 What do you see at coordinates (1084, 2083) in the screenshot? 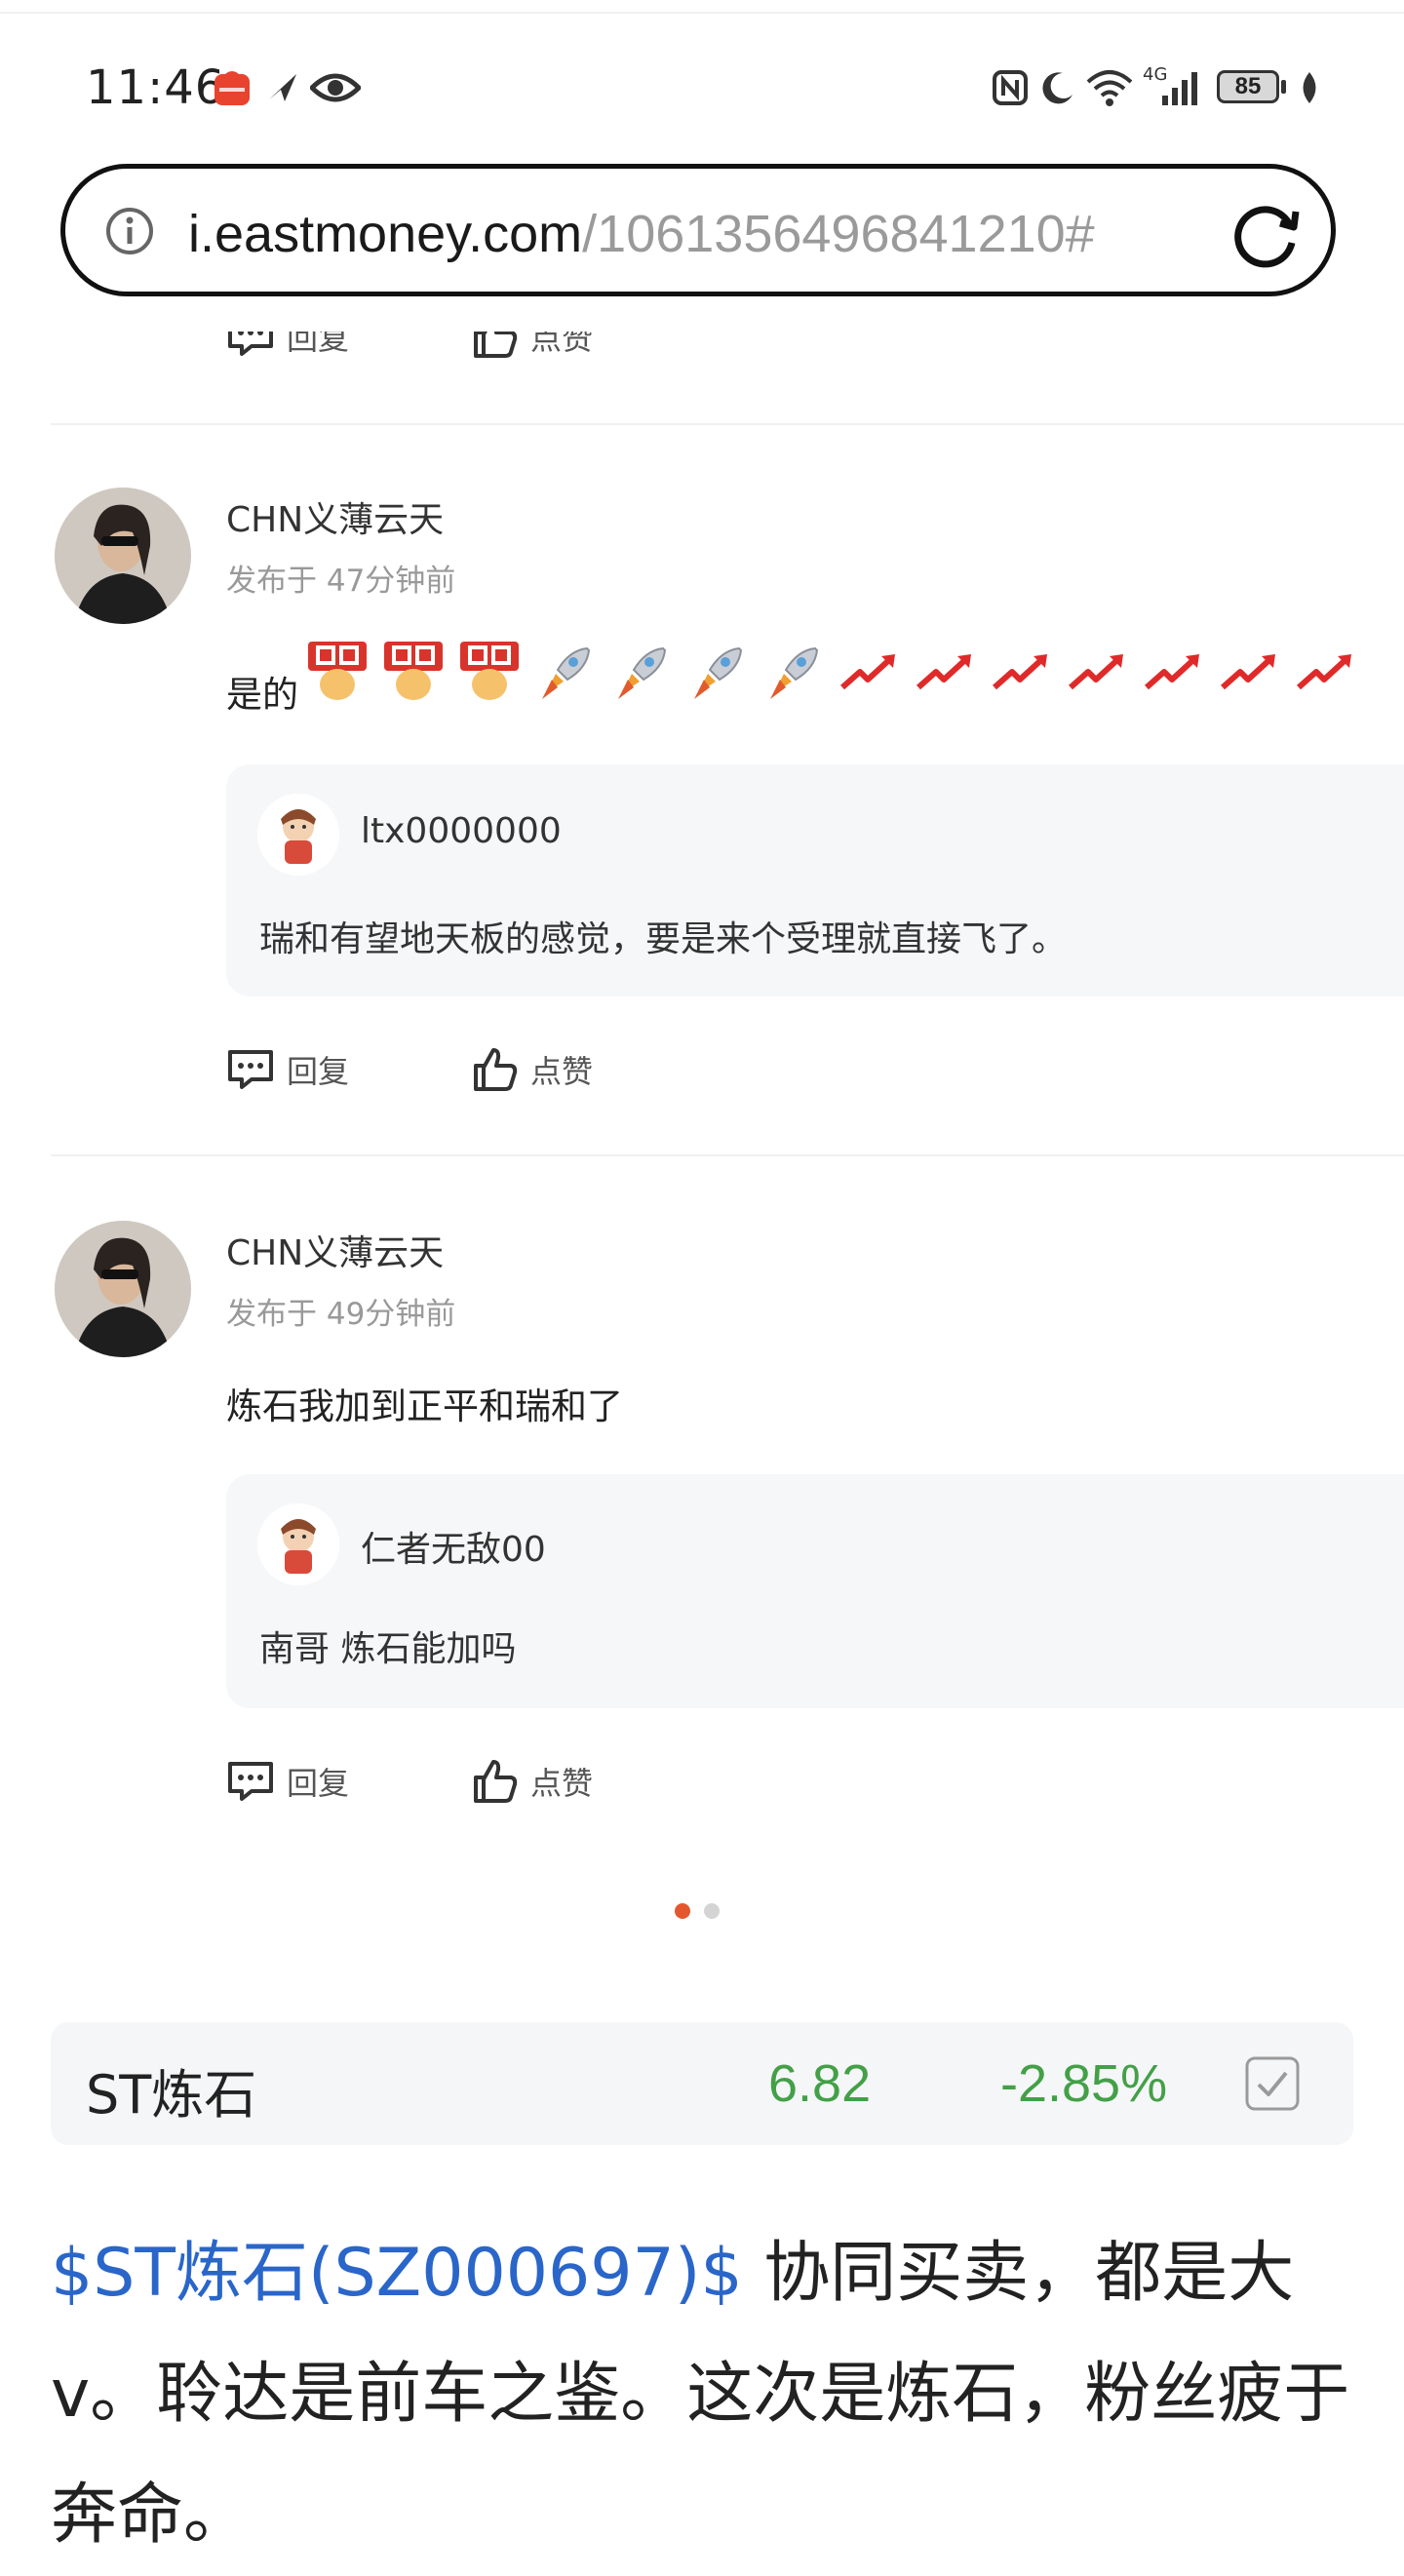
I see `stock-change: -2.85%` at bounding box center [1084, 2083].